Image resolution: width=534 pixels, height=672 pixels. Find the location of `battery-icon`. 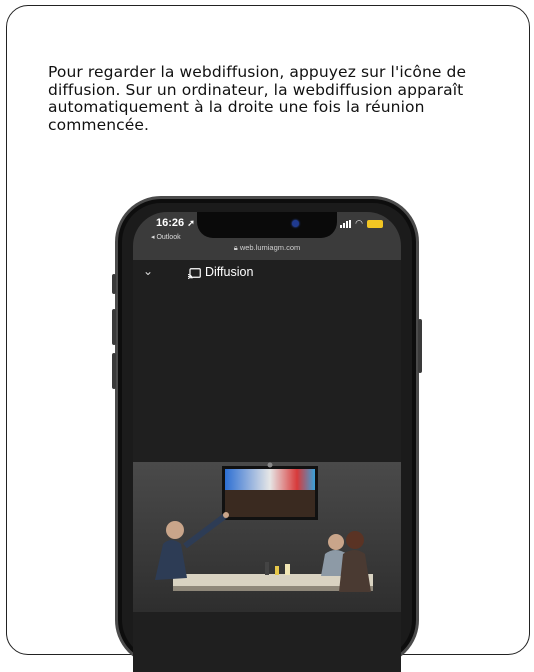

battery-icon is located at coordinates (375, 223).